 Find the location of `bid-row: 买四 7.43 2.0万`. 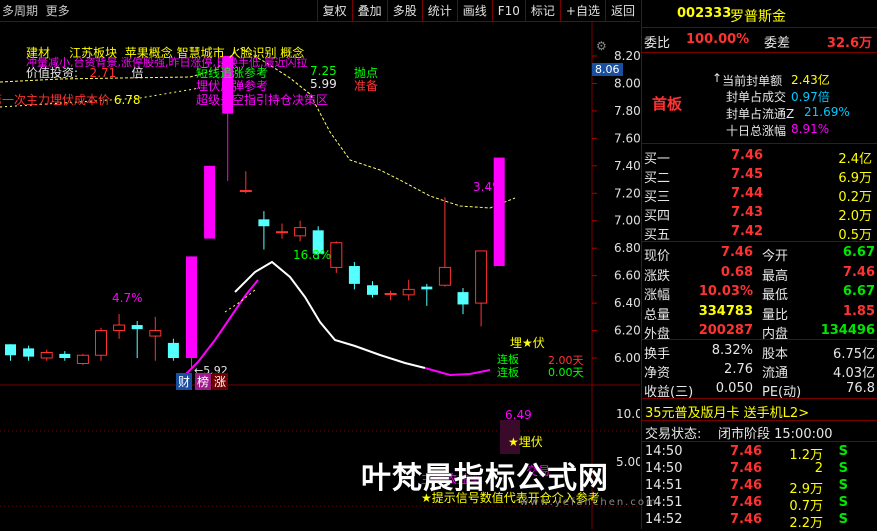

bid-row: 买四 7.43 2.0万 is located at coordinates (759, 214).